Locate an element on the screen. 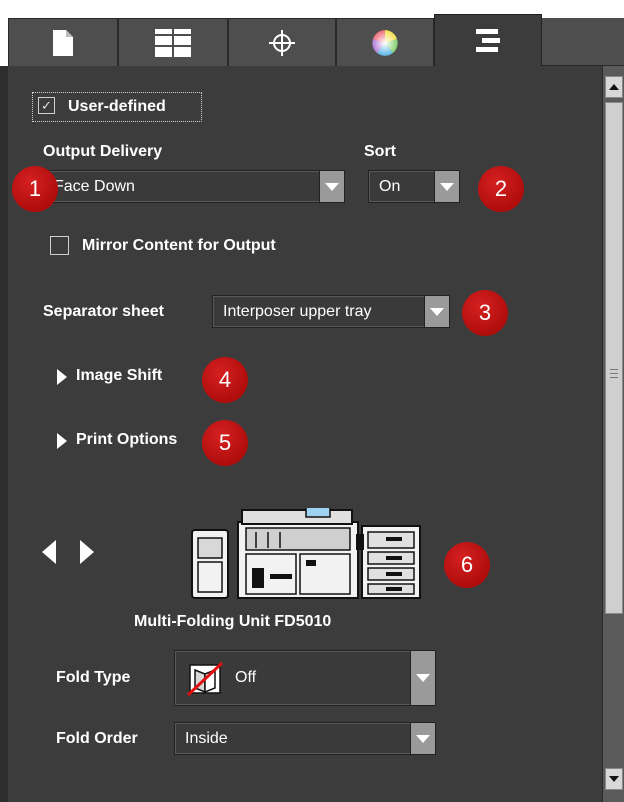 Image resolution: width=624 pixels, height=802 pixels. finishing-lines-icon is located at coordinates (488, 40).